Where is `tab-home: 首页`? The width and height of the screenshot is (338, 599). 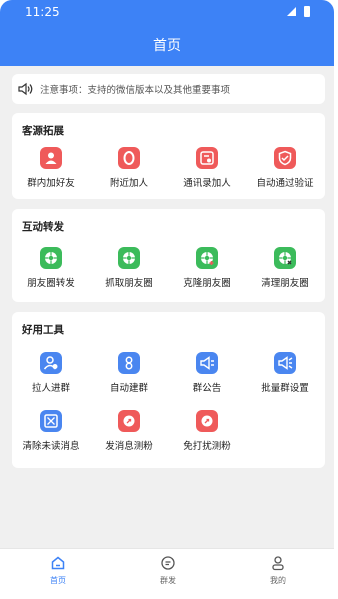 tab-home: 首页 is located at coordinates (58, 570).